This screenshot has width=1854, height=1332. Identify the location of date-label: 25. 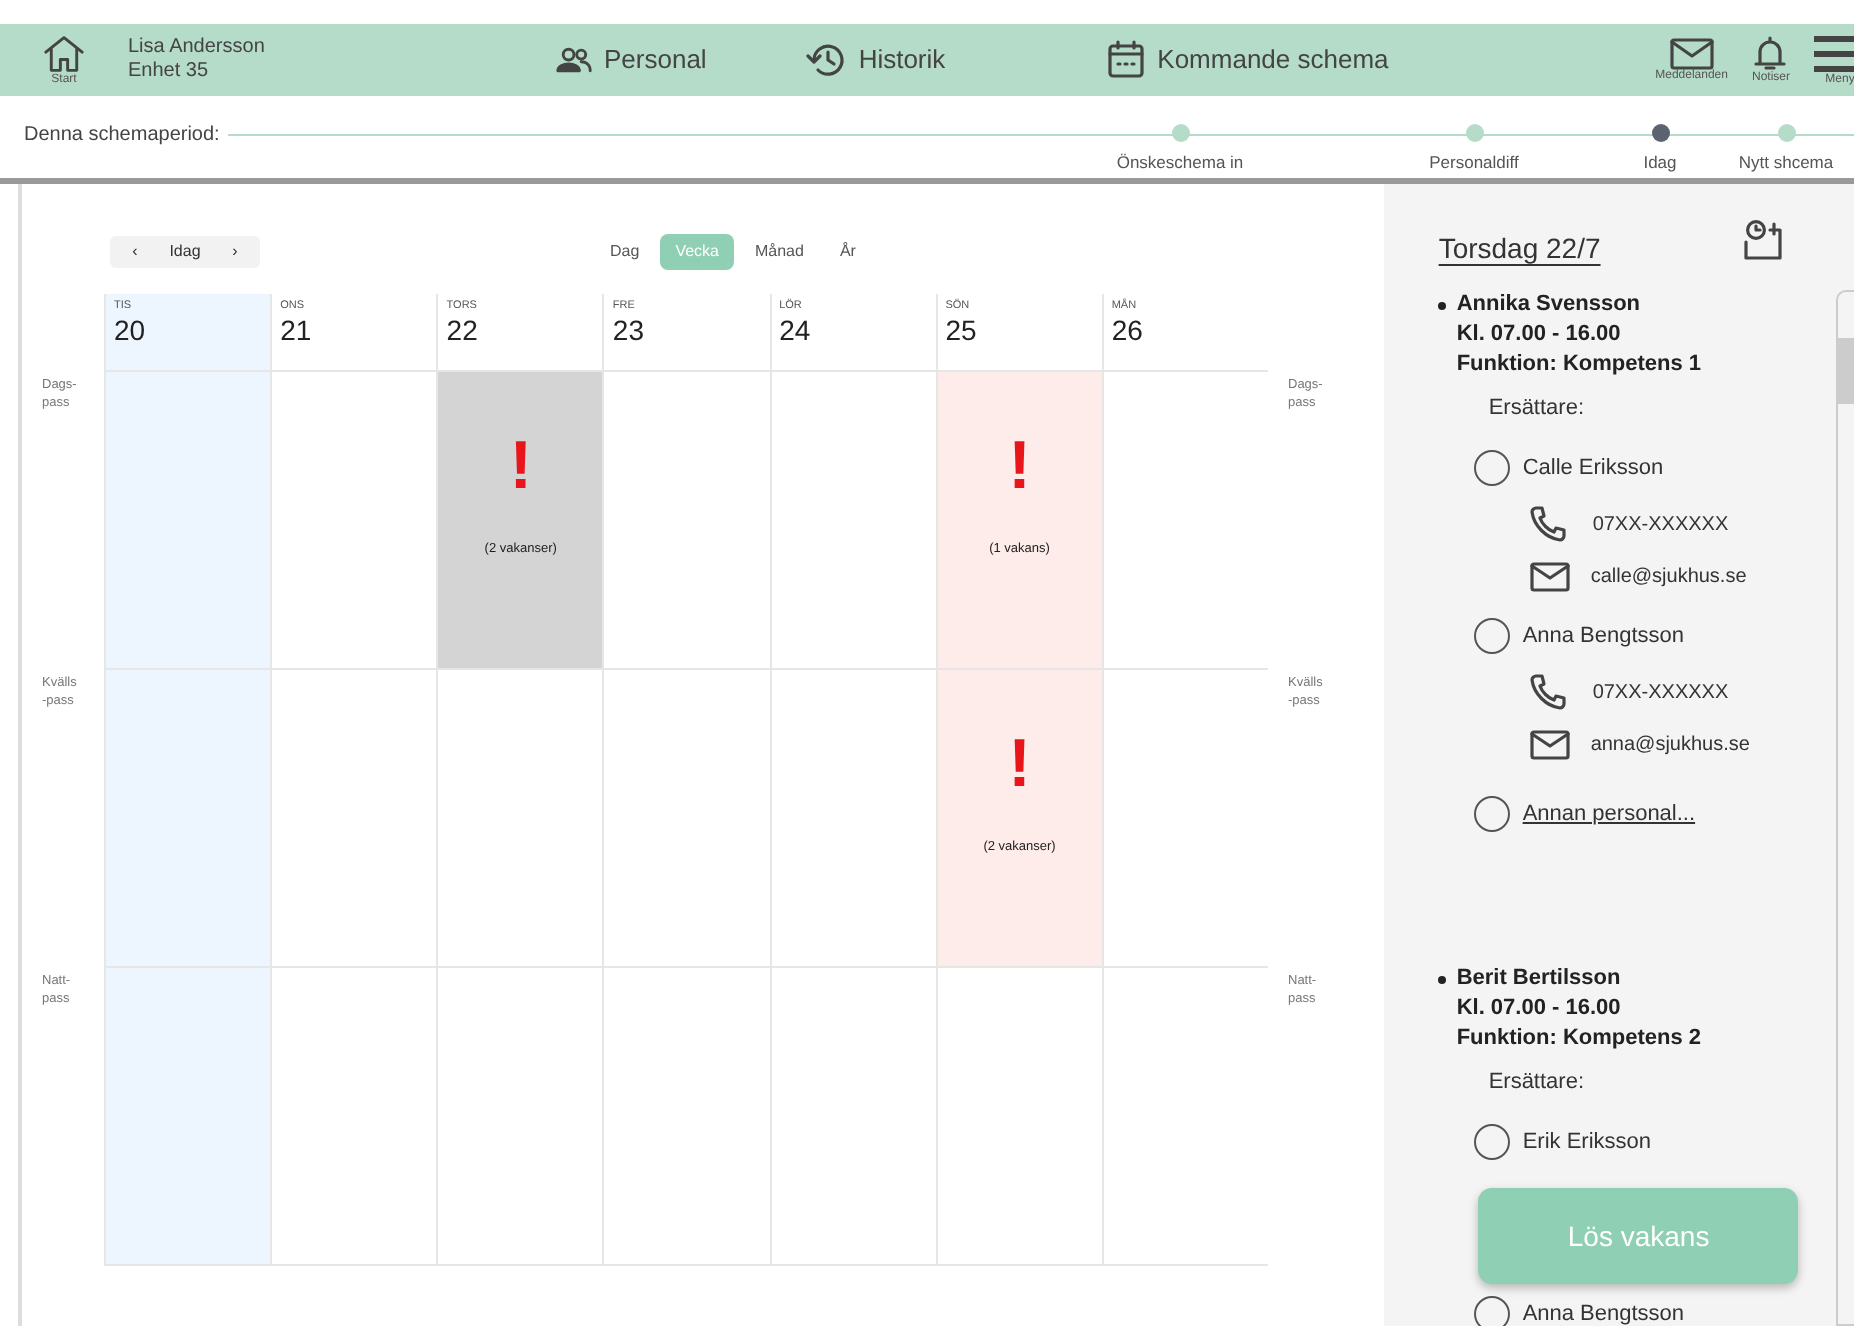
(962, 331).